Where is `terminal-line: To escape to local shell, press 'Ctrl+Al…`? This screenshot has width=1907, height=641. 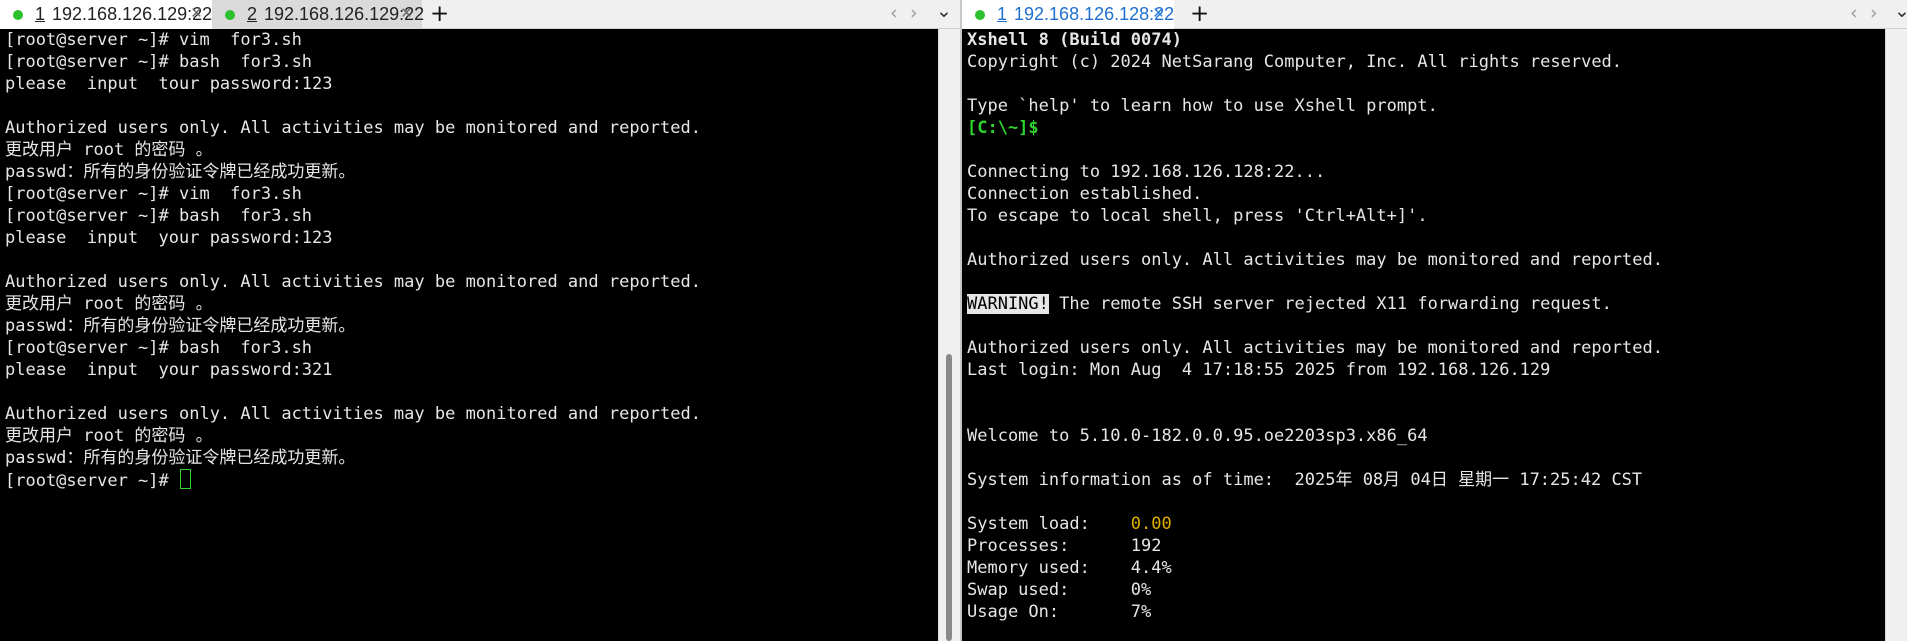
terminal-line: To escape to local shell, press 'Ctrl+Al… is located at coordinates (1197, 216).